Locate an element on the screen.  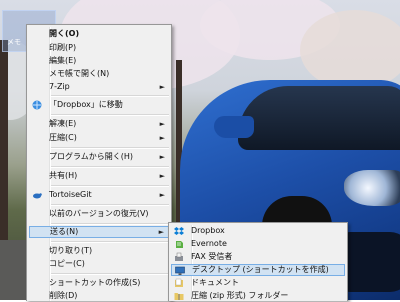
menu-item-label: 開く(O) is located at coordinates (64, 33).